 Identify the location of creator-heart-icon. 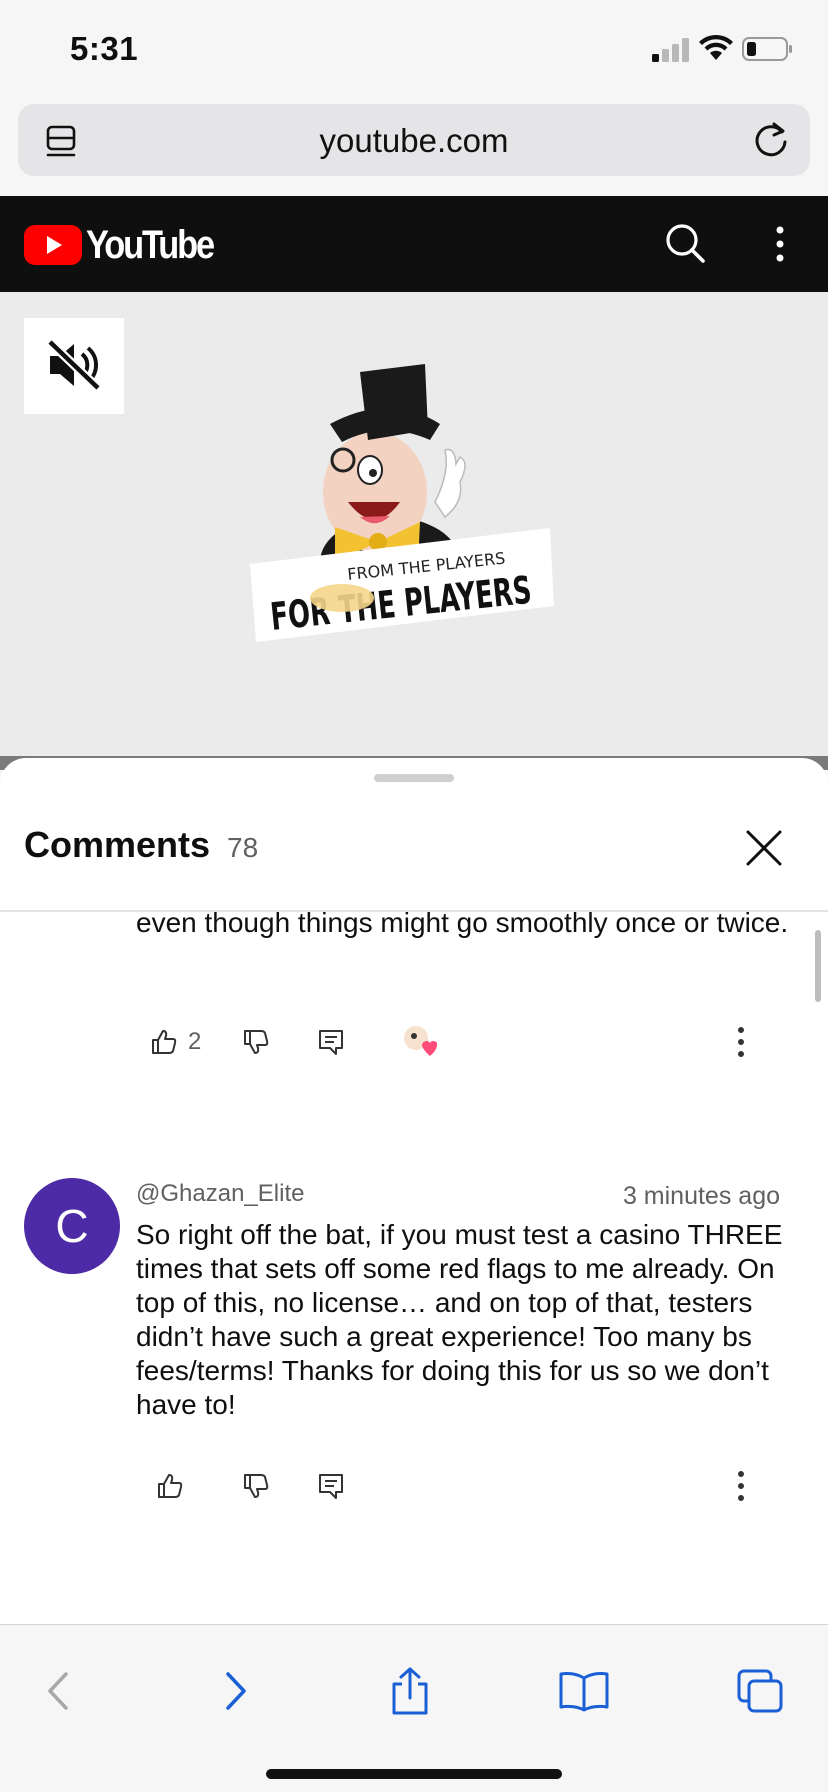
(421, 1041).